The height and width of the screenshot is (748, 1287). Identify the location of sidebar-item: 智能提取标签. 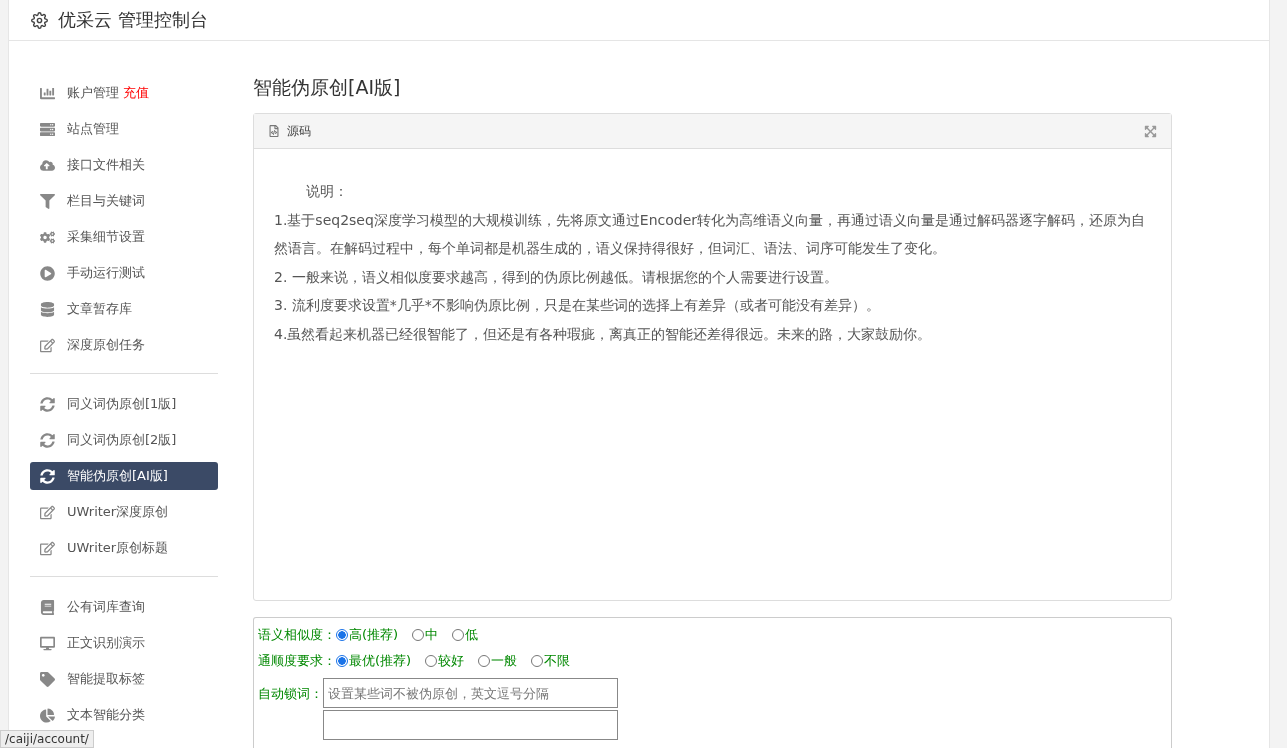
(124, 679).